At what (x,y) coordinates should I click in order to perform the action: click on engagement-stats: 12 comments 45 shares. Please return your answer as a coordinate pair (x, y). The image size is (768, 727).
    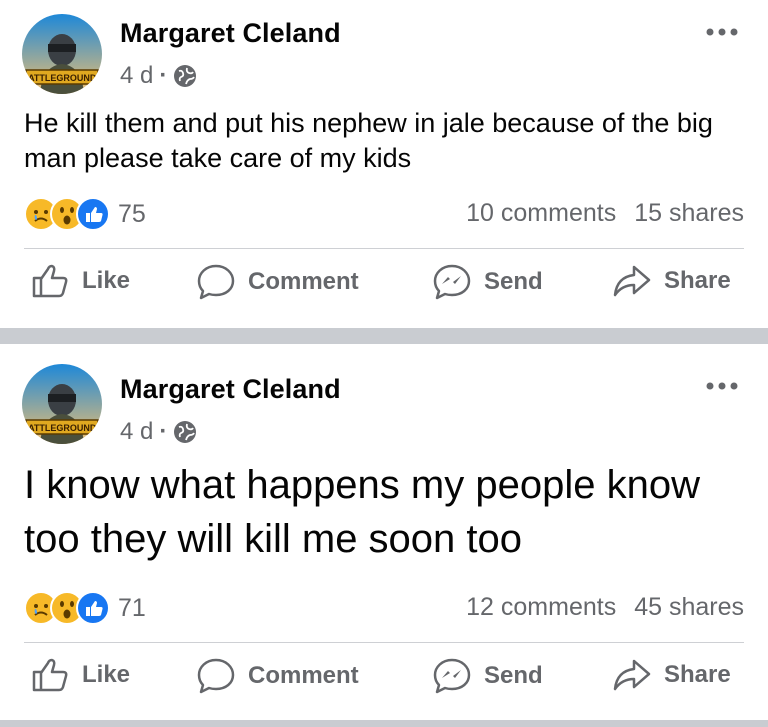
    Looking at the image, I should click on (605, 607).